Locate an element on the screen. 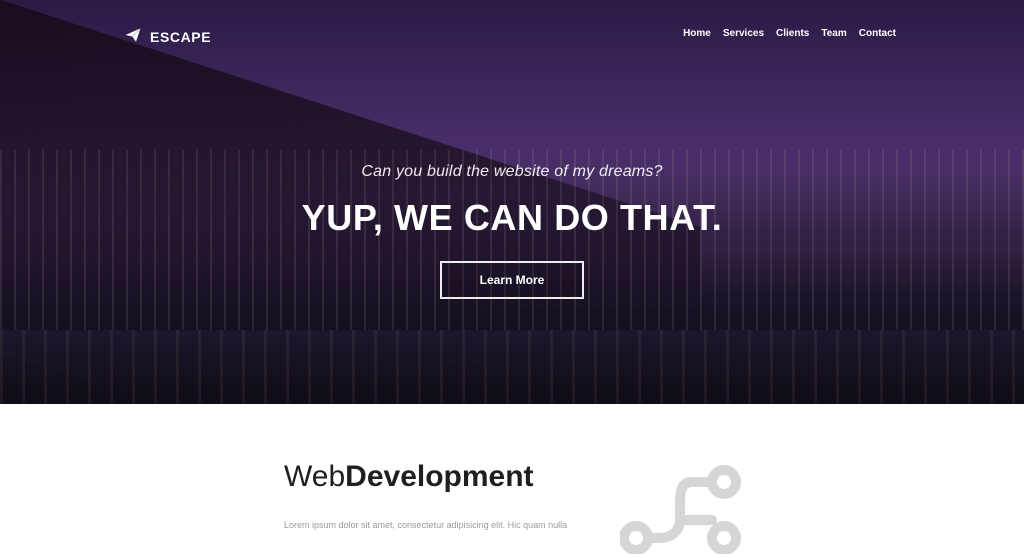 This screenshot has width=1024, height=558. section-title-light: Web is located at coordinates (315, 476).